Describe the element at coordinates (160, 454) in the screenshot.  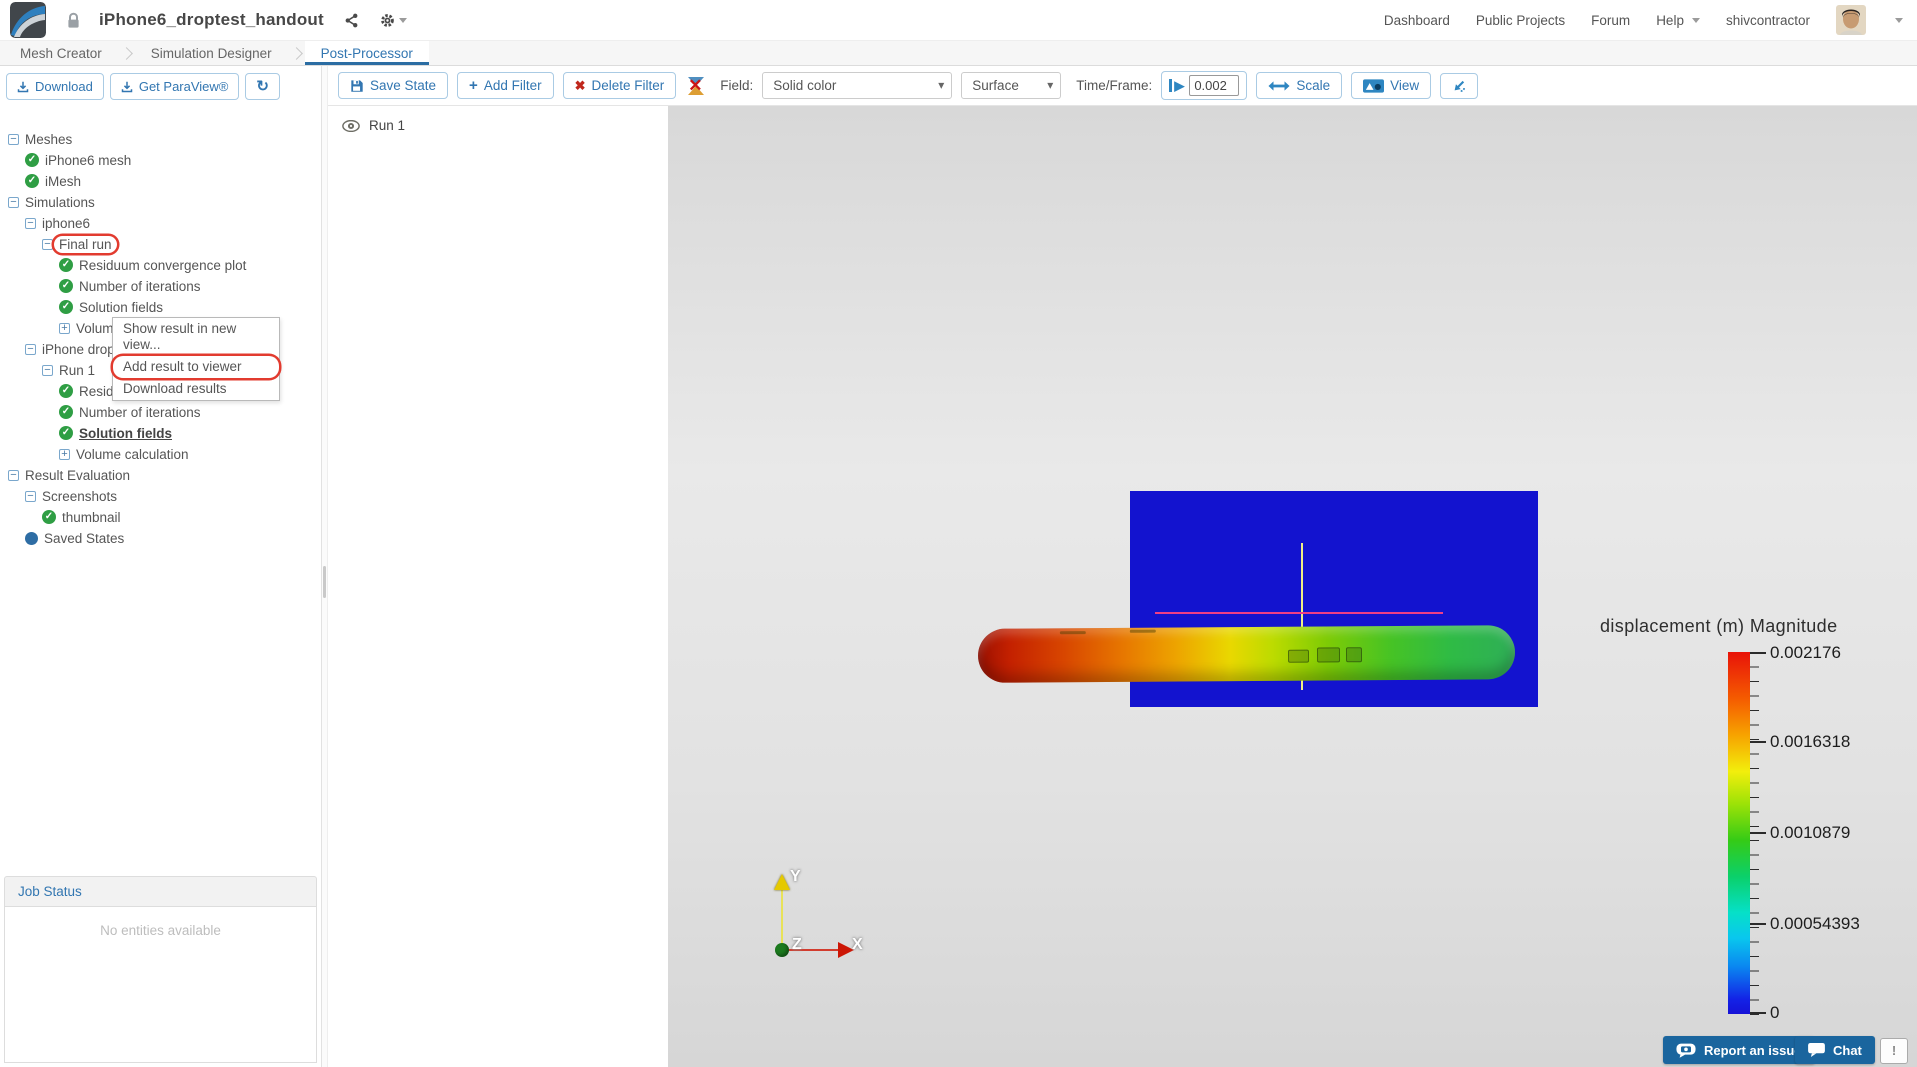
I see `tree-item-volume-2: Volume calculation` at that location.